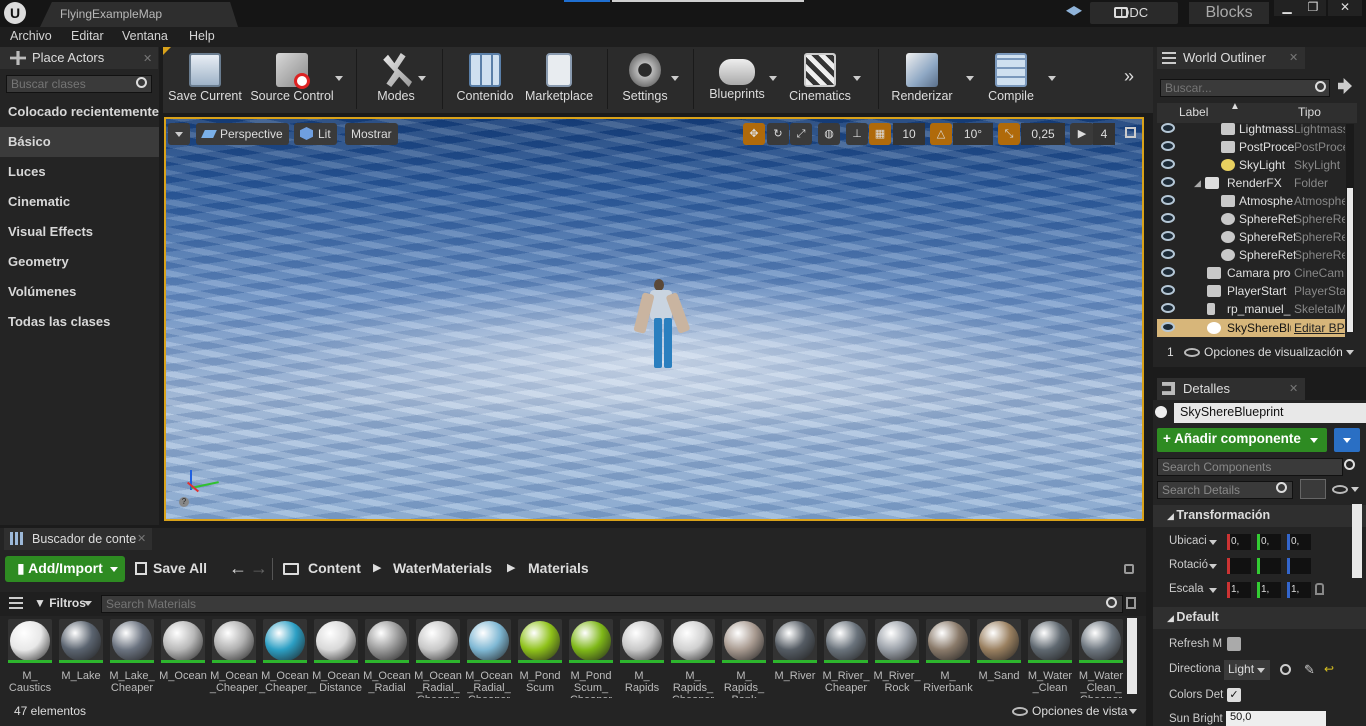 The height and width of the screenshot is (726, 1366). What do you see at coordinates (1251, 309) in the screenshot?
I see `outliner-row: rp_manuel_ri SkeletalM` at bounding box center [1251, 309].